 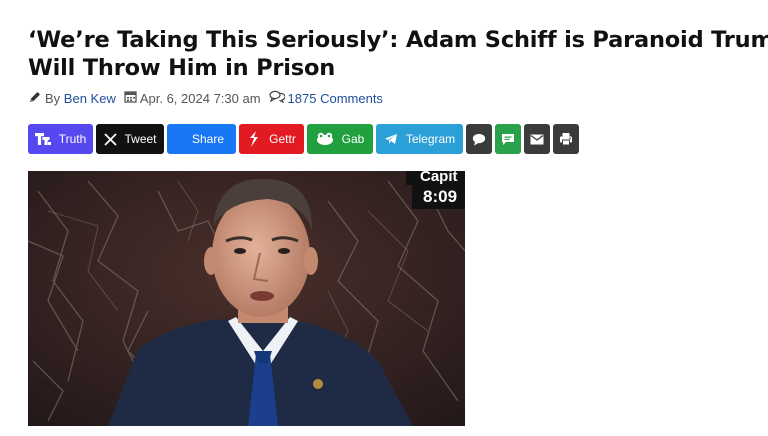 What do you see at coordinates (72, 139) in the screenshot?
I see `share-truth-label: Truth` at bounding box center [72, 139].